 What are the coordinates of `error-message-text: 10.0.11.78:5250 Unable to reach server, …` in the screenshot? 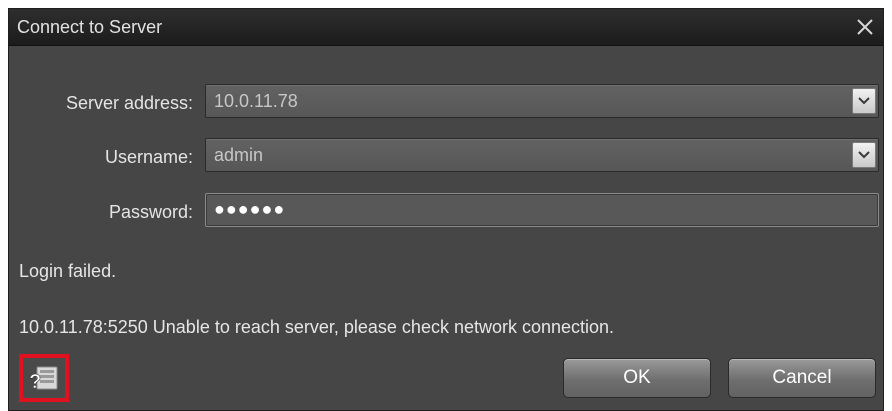 It's located at (317, 327).